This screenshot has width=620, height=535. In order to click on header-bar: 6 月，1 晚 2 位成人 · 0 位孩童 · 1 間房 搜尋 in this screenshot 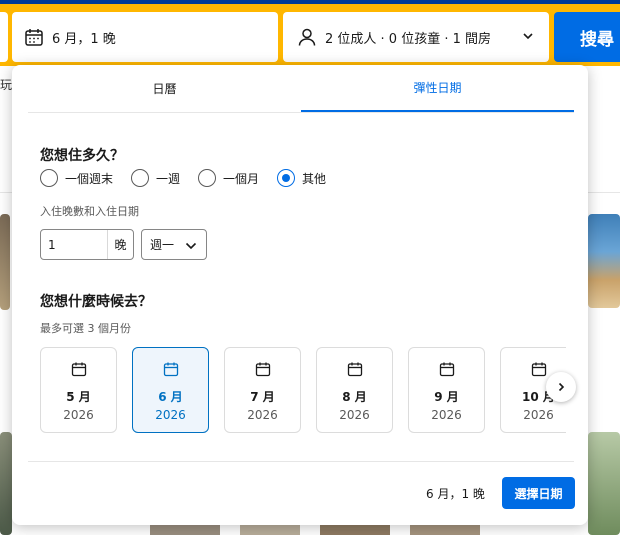, I will do `click(310, 33)`.